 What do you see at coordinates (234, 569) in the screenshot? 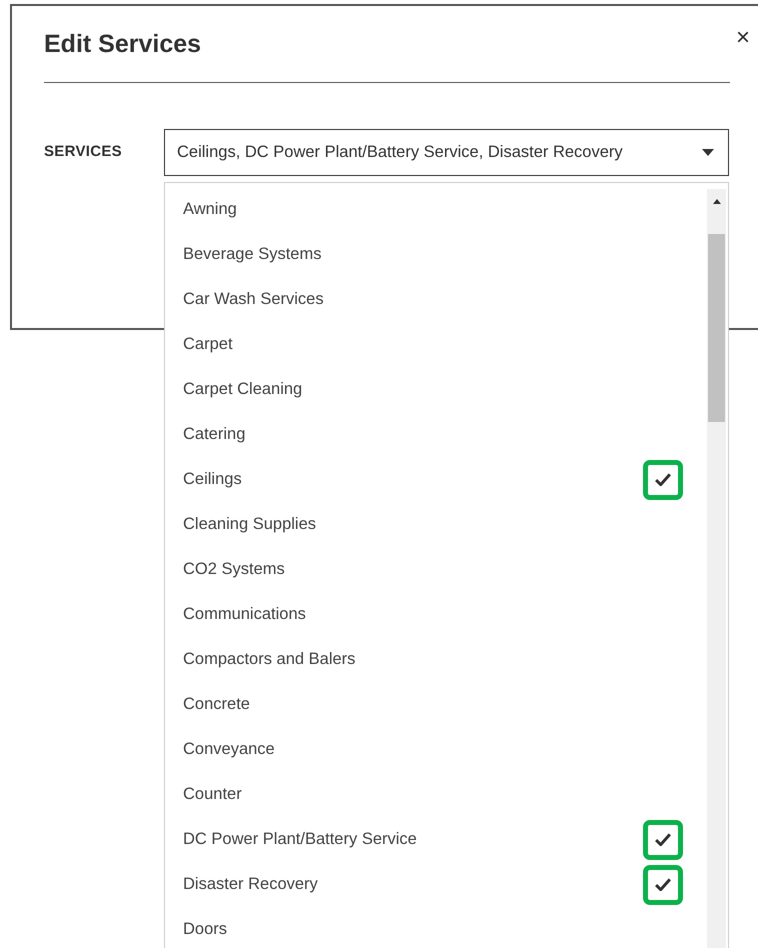
I see `option-label: CO2 Systems` at bounding box center [234, 569].